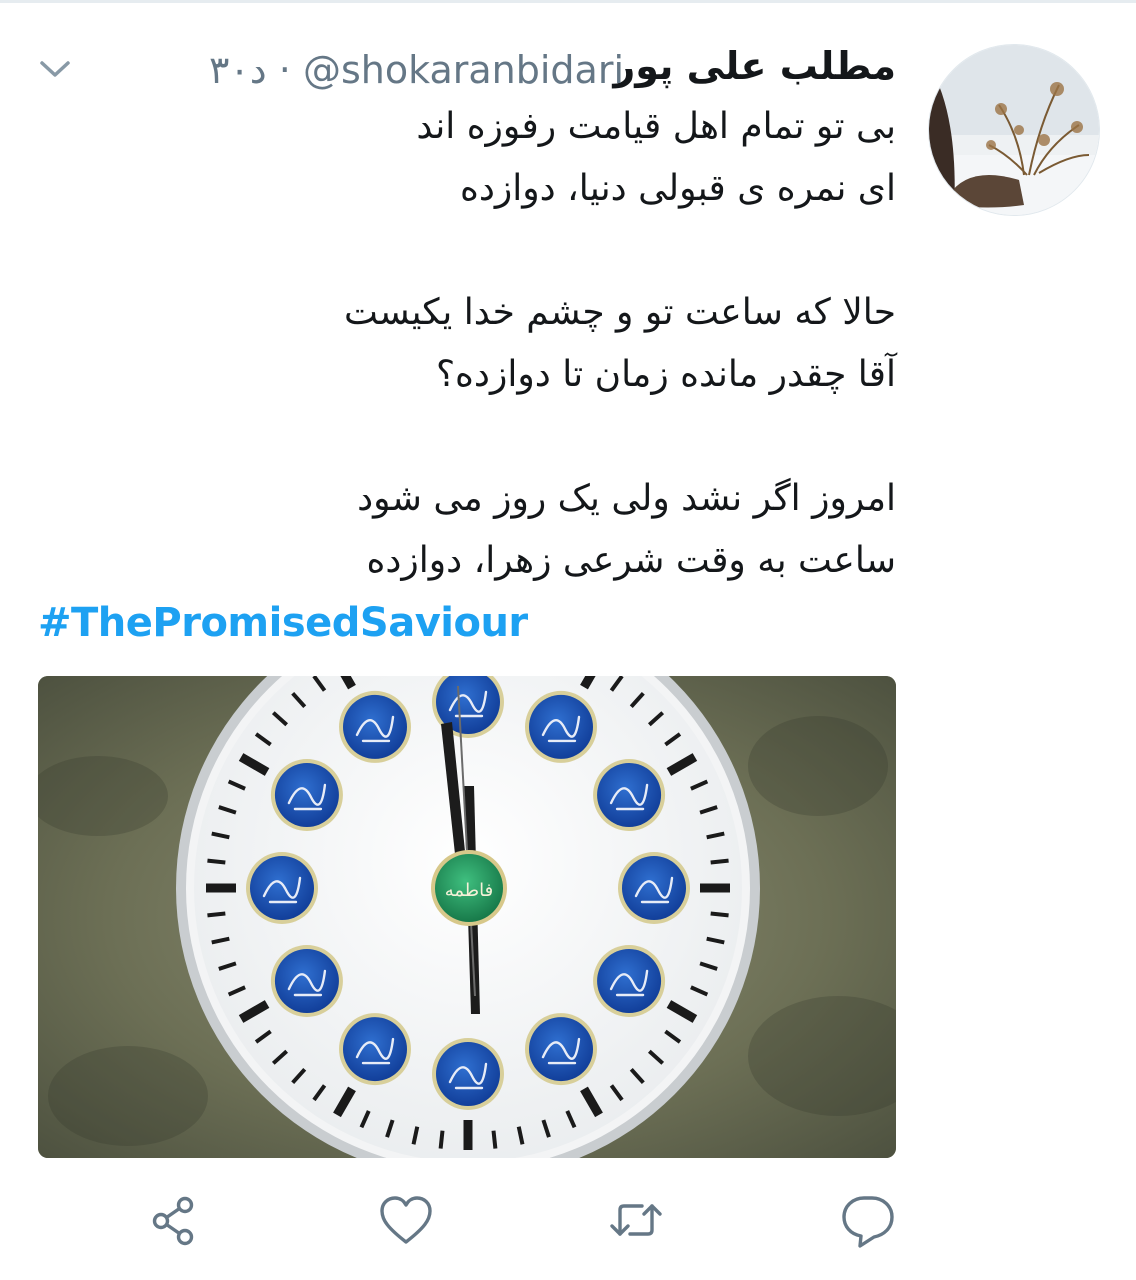 The height and width of the screenshot is (1280, 1136). I want to click on tweet-actions, so click(568, 1222).